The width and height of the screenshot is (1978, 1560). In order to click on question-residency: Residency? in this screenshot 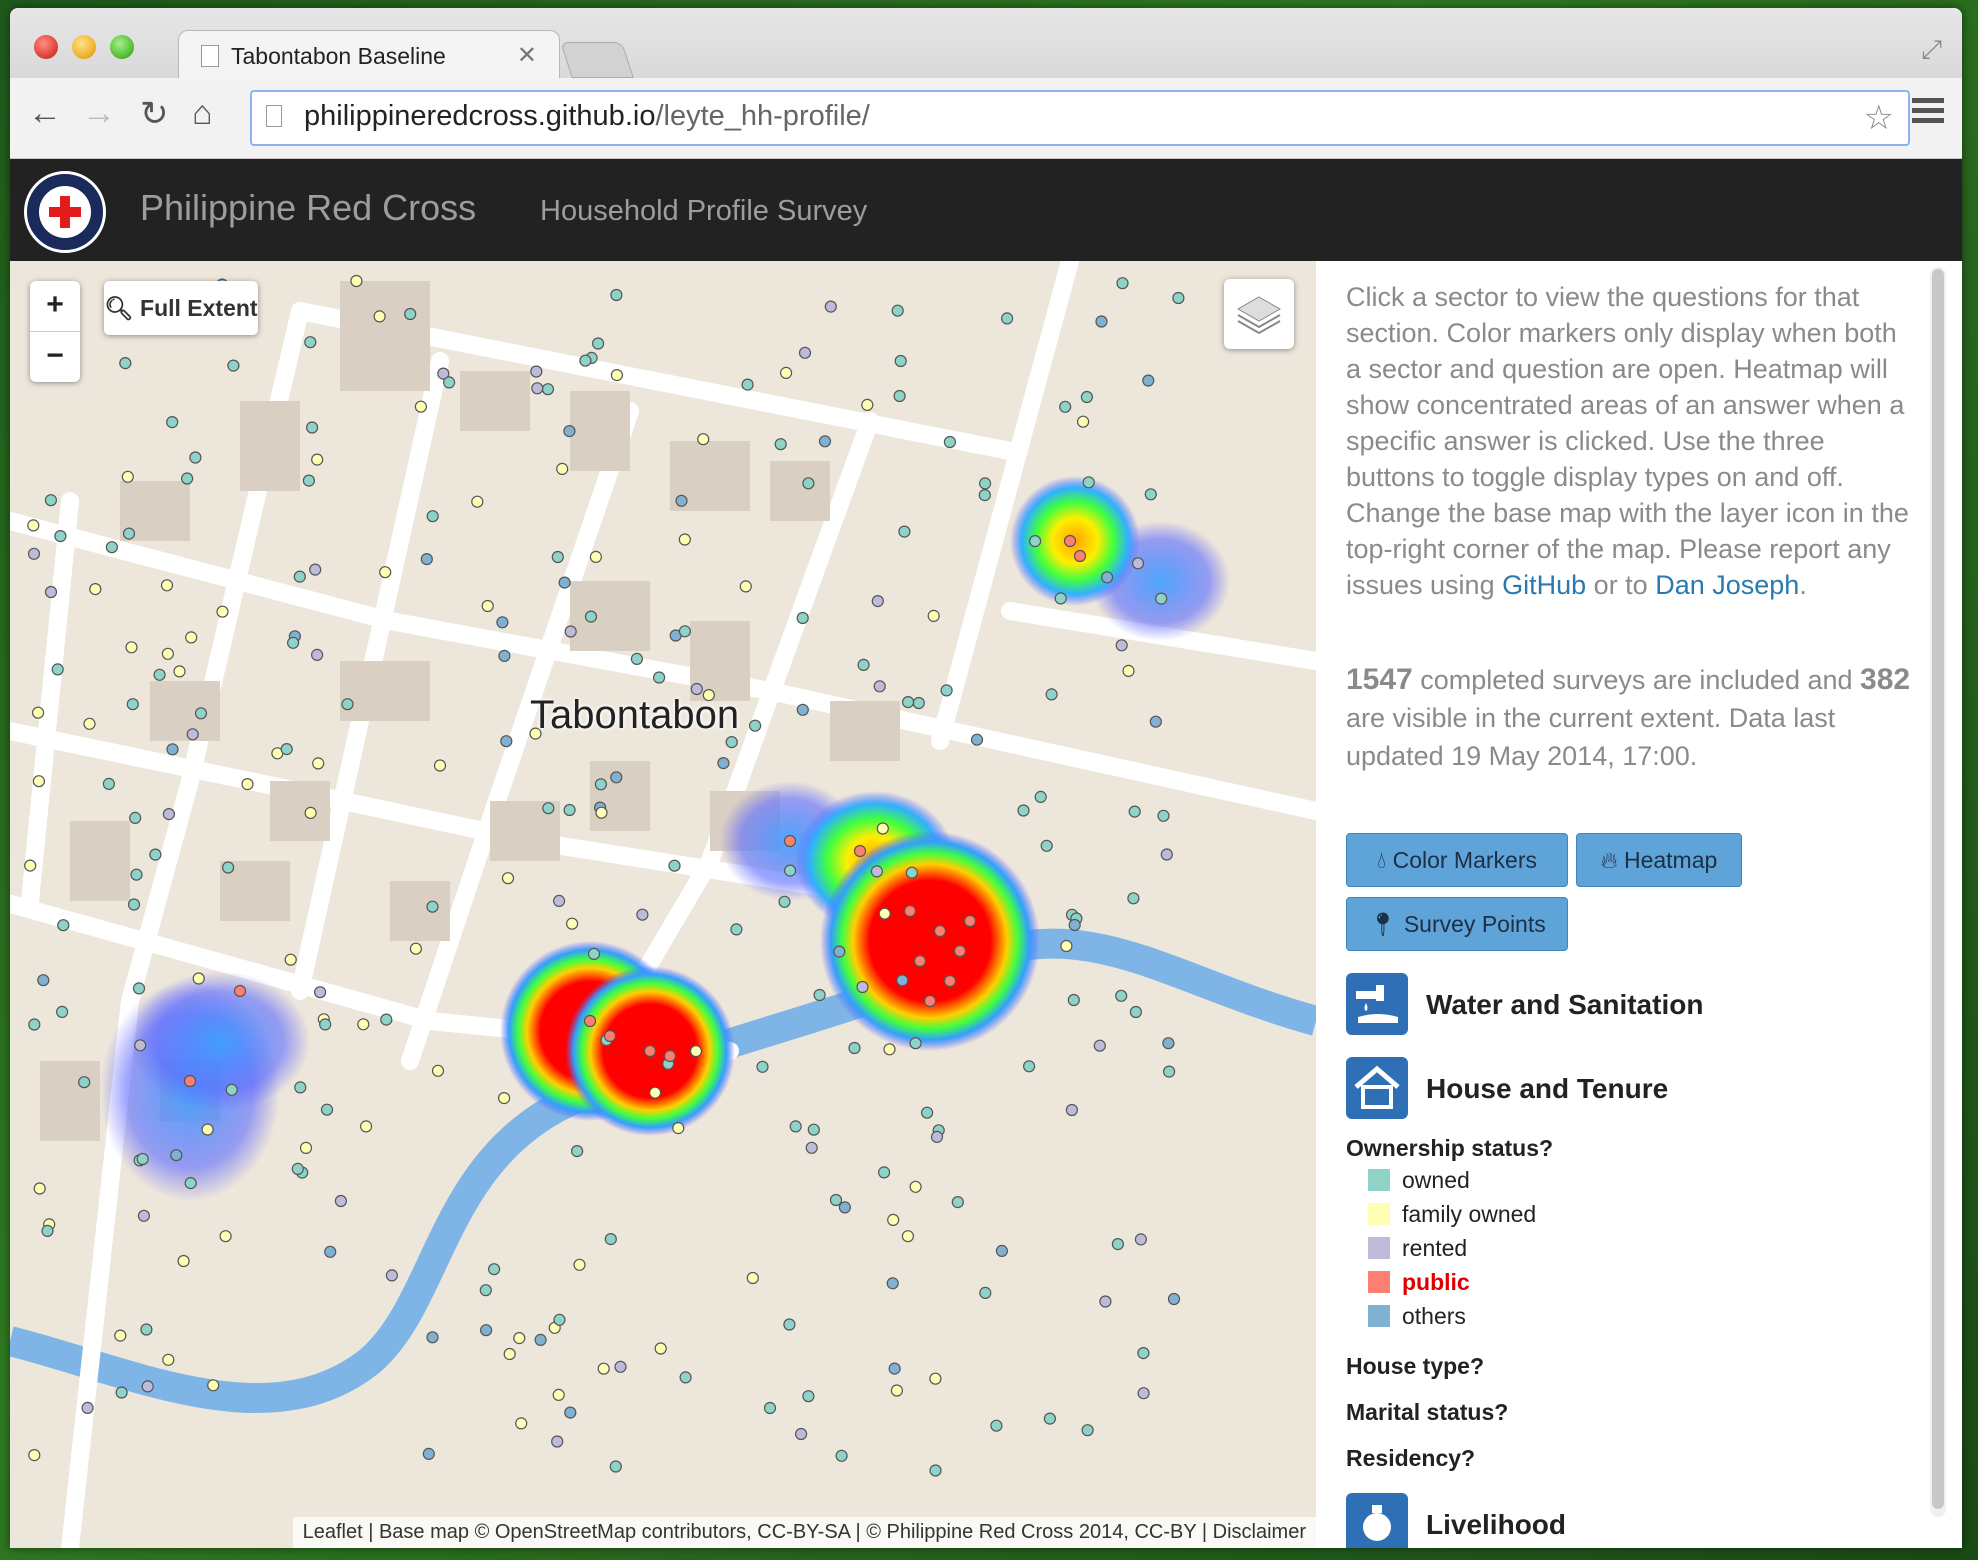, I will do `click(1410, 1458)`.